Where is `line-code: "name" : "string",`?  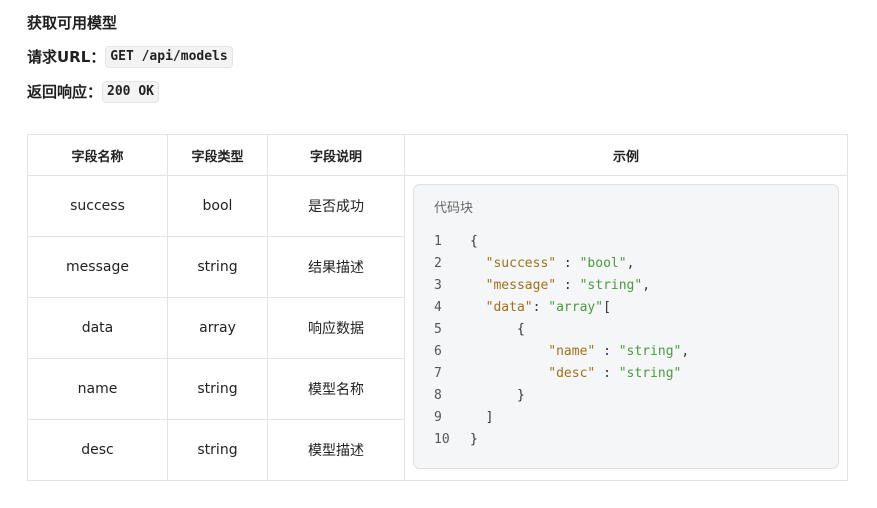
line-code: "name" : "string", is located at coordinates (579, 352).